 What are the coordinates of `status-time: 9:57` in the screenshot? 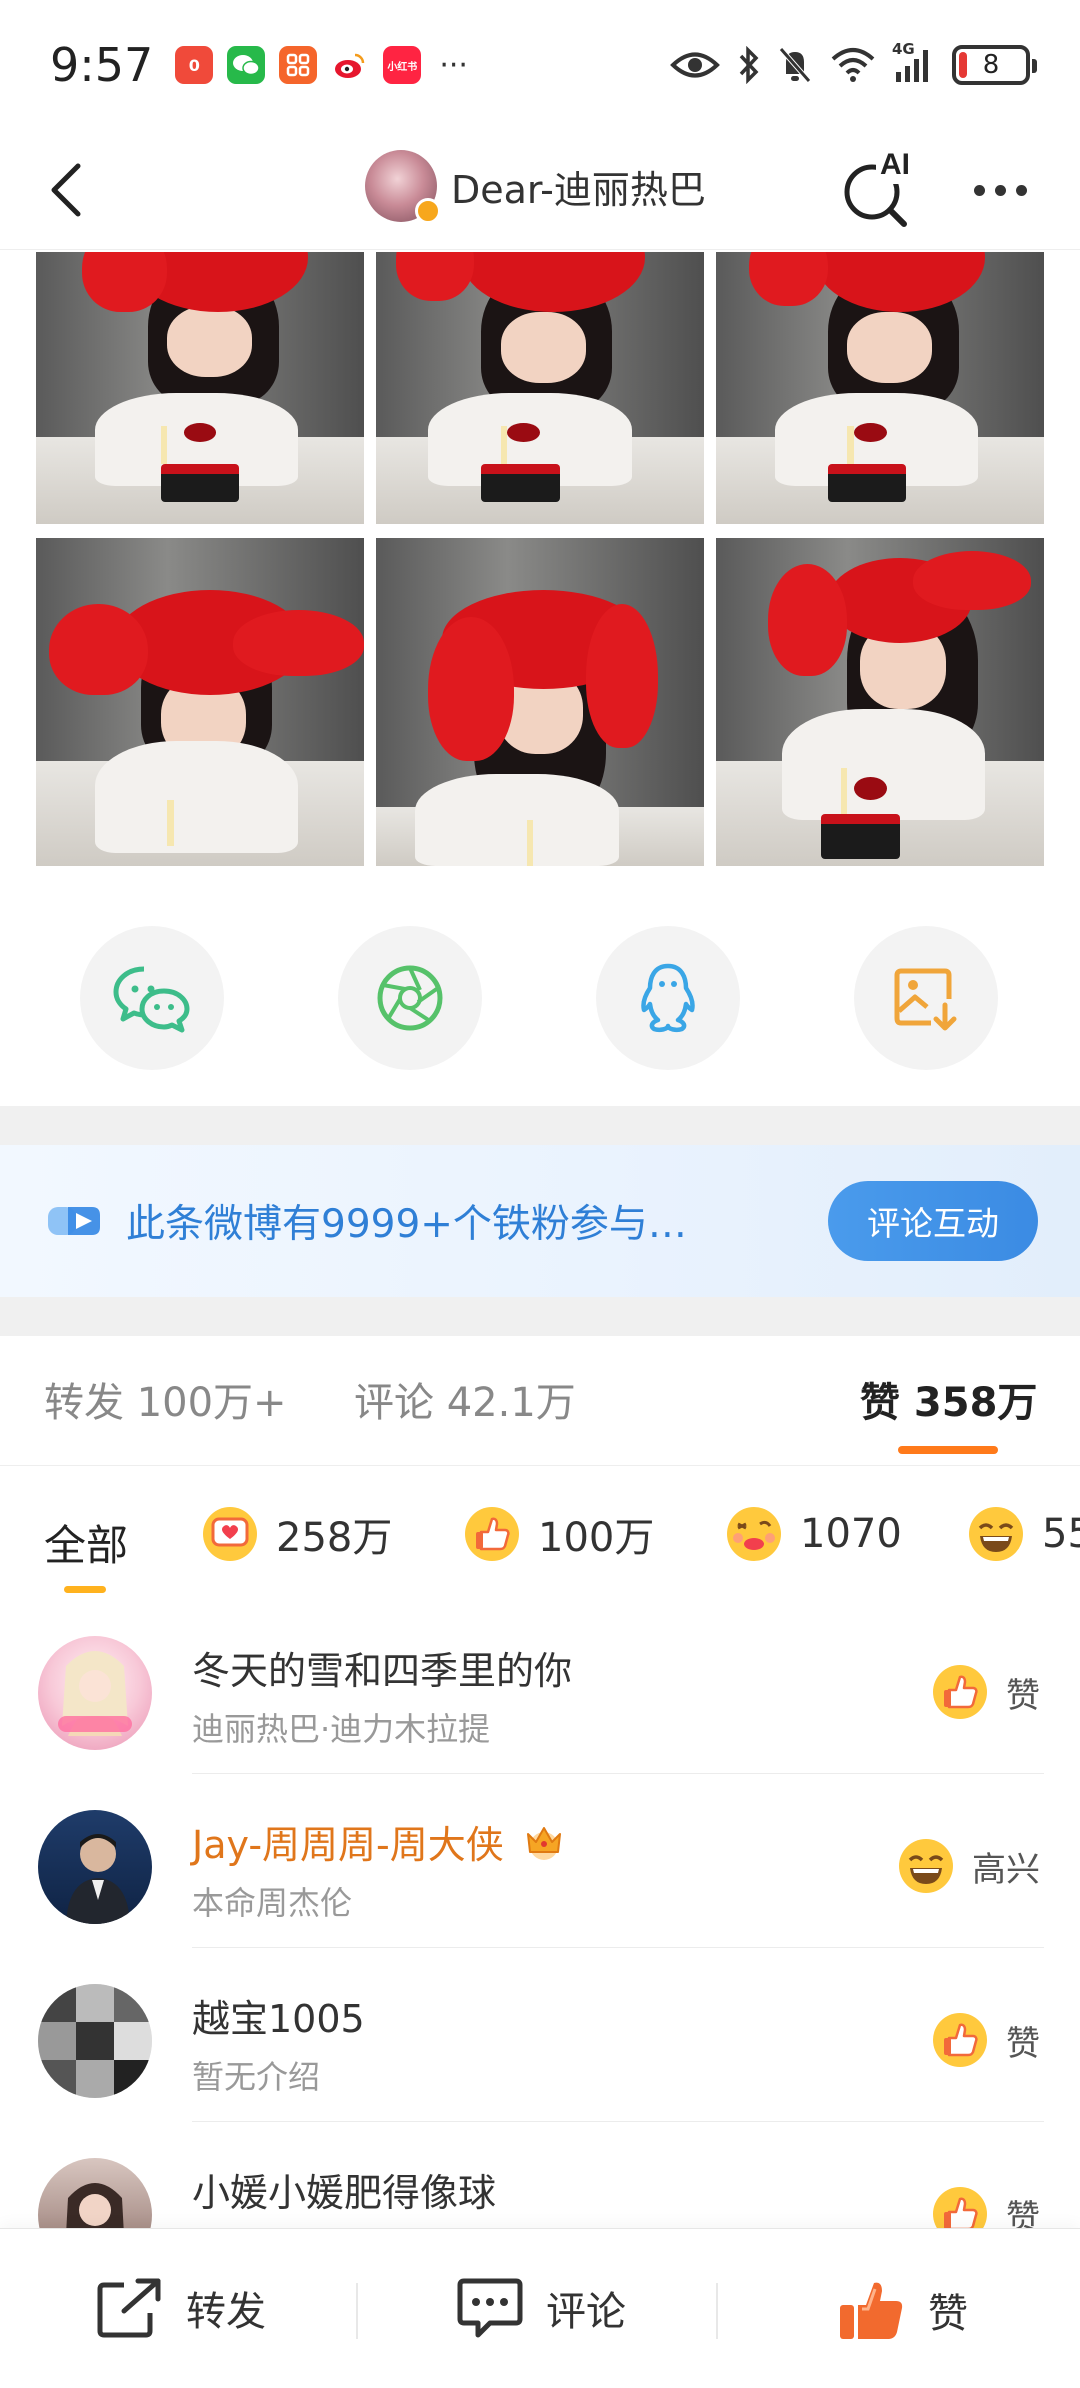 It's located at (102, 65).